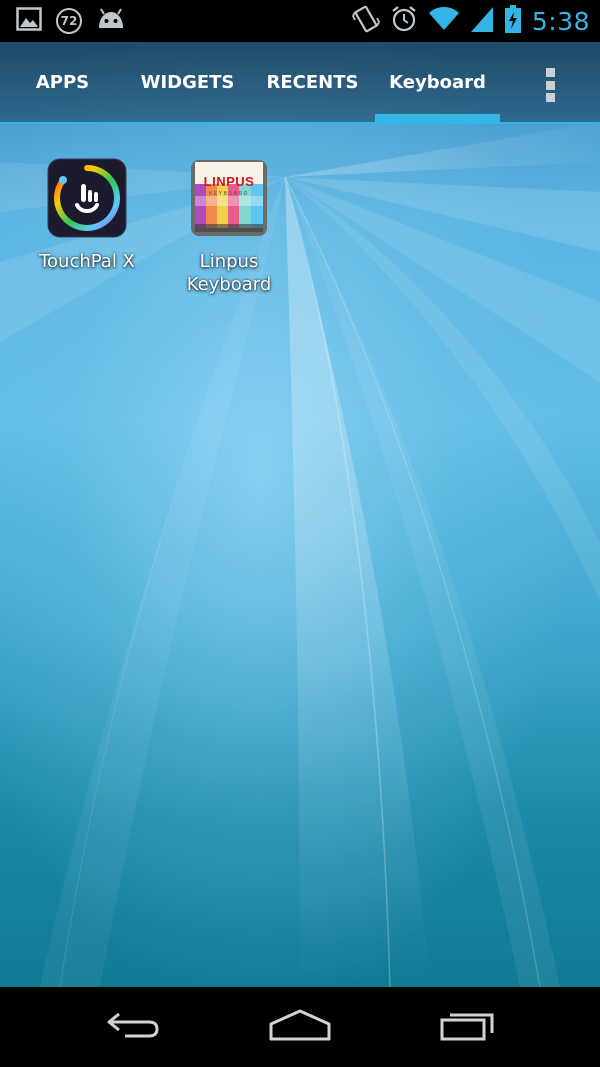 The image size is (600, 1067). I want to click on app-linpus-keyboard: LINPUS KEYBOARD Linpus Keyboard, so click(229, 227).